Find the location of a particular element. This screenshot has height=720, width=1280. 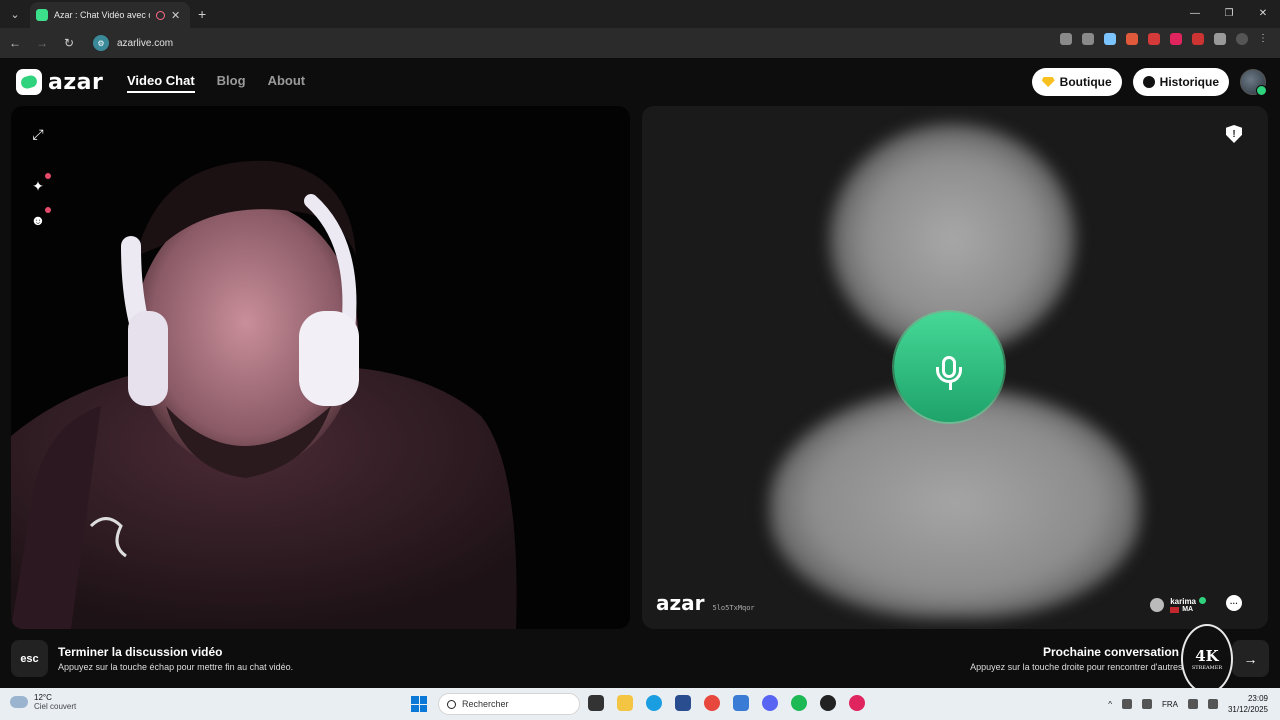

next-conversation-title: Prochaine conversation is located at coordinates (1110, 652).